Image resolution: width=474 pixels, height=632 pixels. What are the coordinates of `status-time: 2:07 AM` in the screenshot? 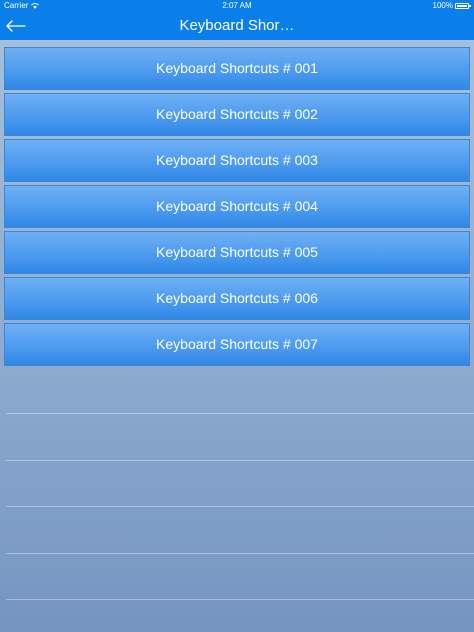 It's located at (237, 5).